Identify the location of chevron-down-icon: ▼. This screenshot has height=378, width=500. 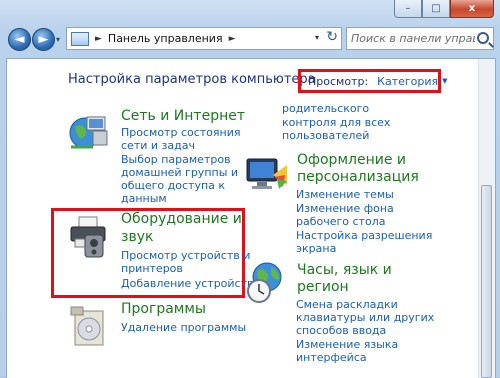
(444, 81).